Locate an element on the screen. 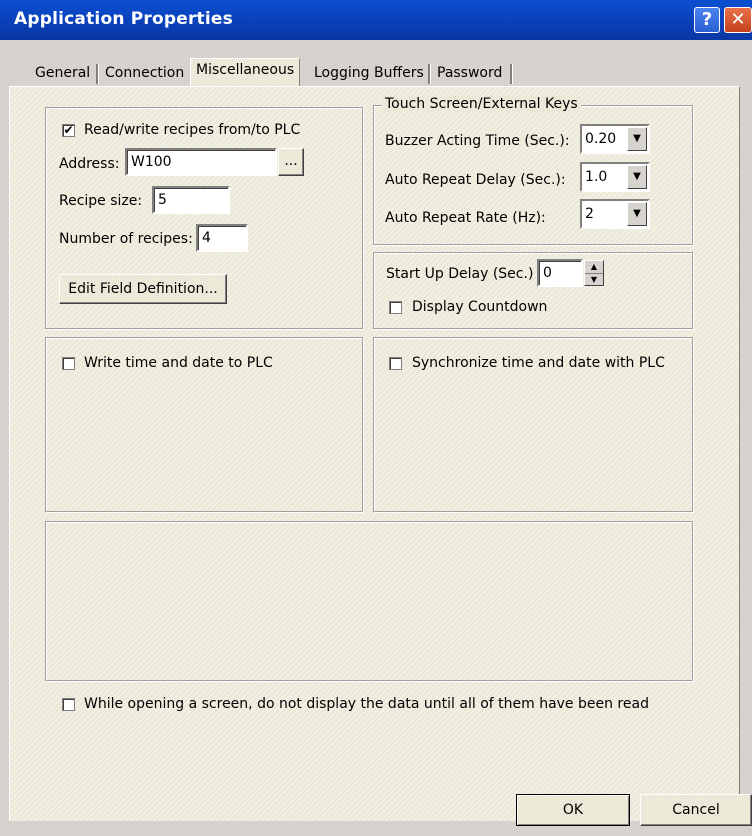  tab-logging-buffers: Logging Buffers is located at coordinates (369, 74).